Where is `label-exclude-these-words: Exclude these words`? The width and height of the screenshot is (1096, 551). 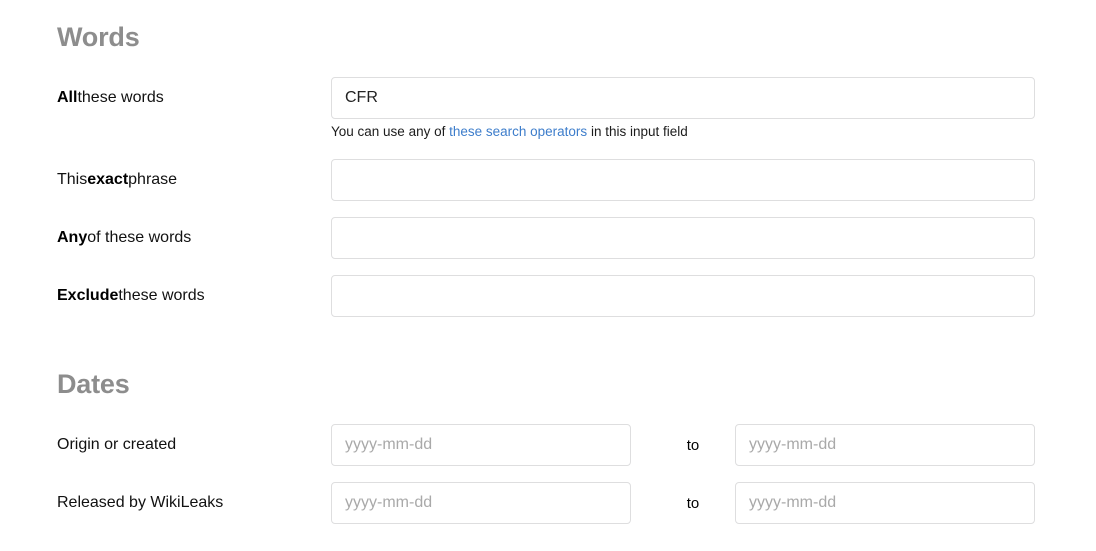
label-exclude-these-words: Exclude these words is located at coordinates (131, 296).